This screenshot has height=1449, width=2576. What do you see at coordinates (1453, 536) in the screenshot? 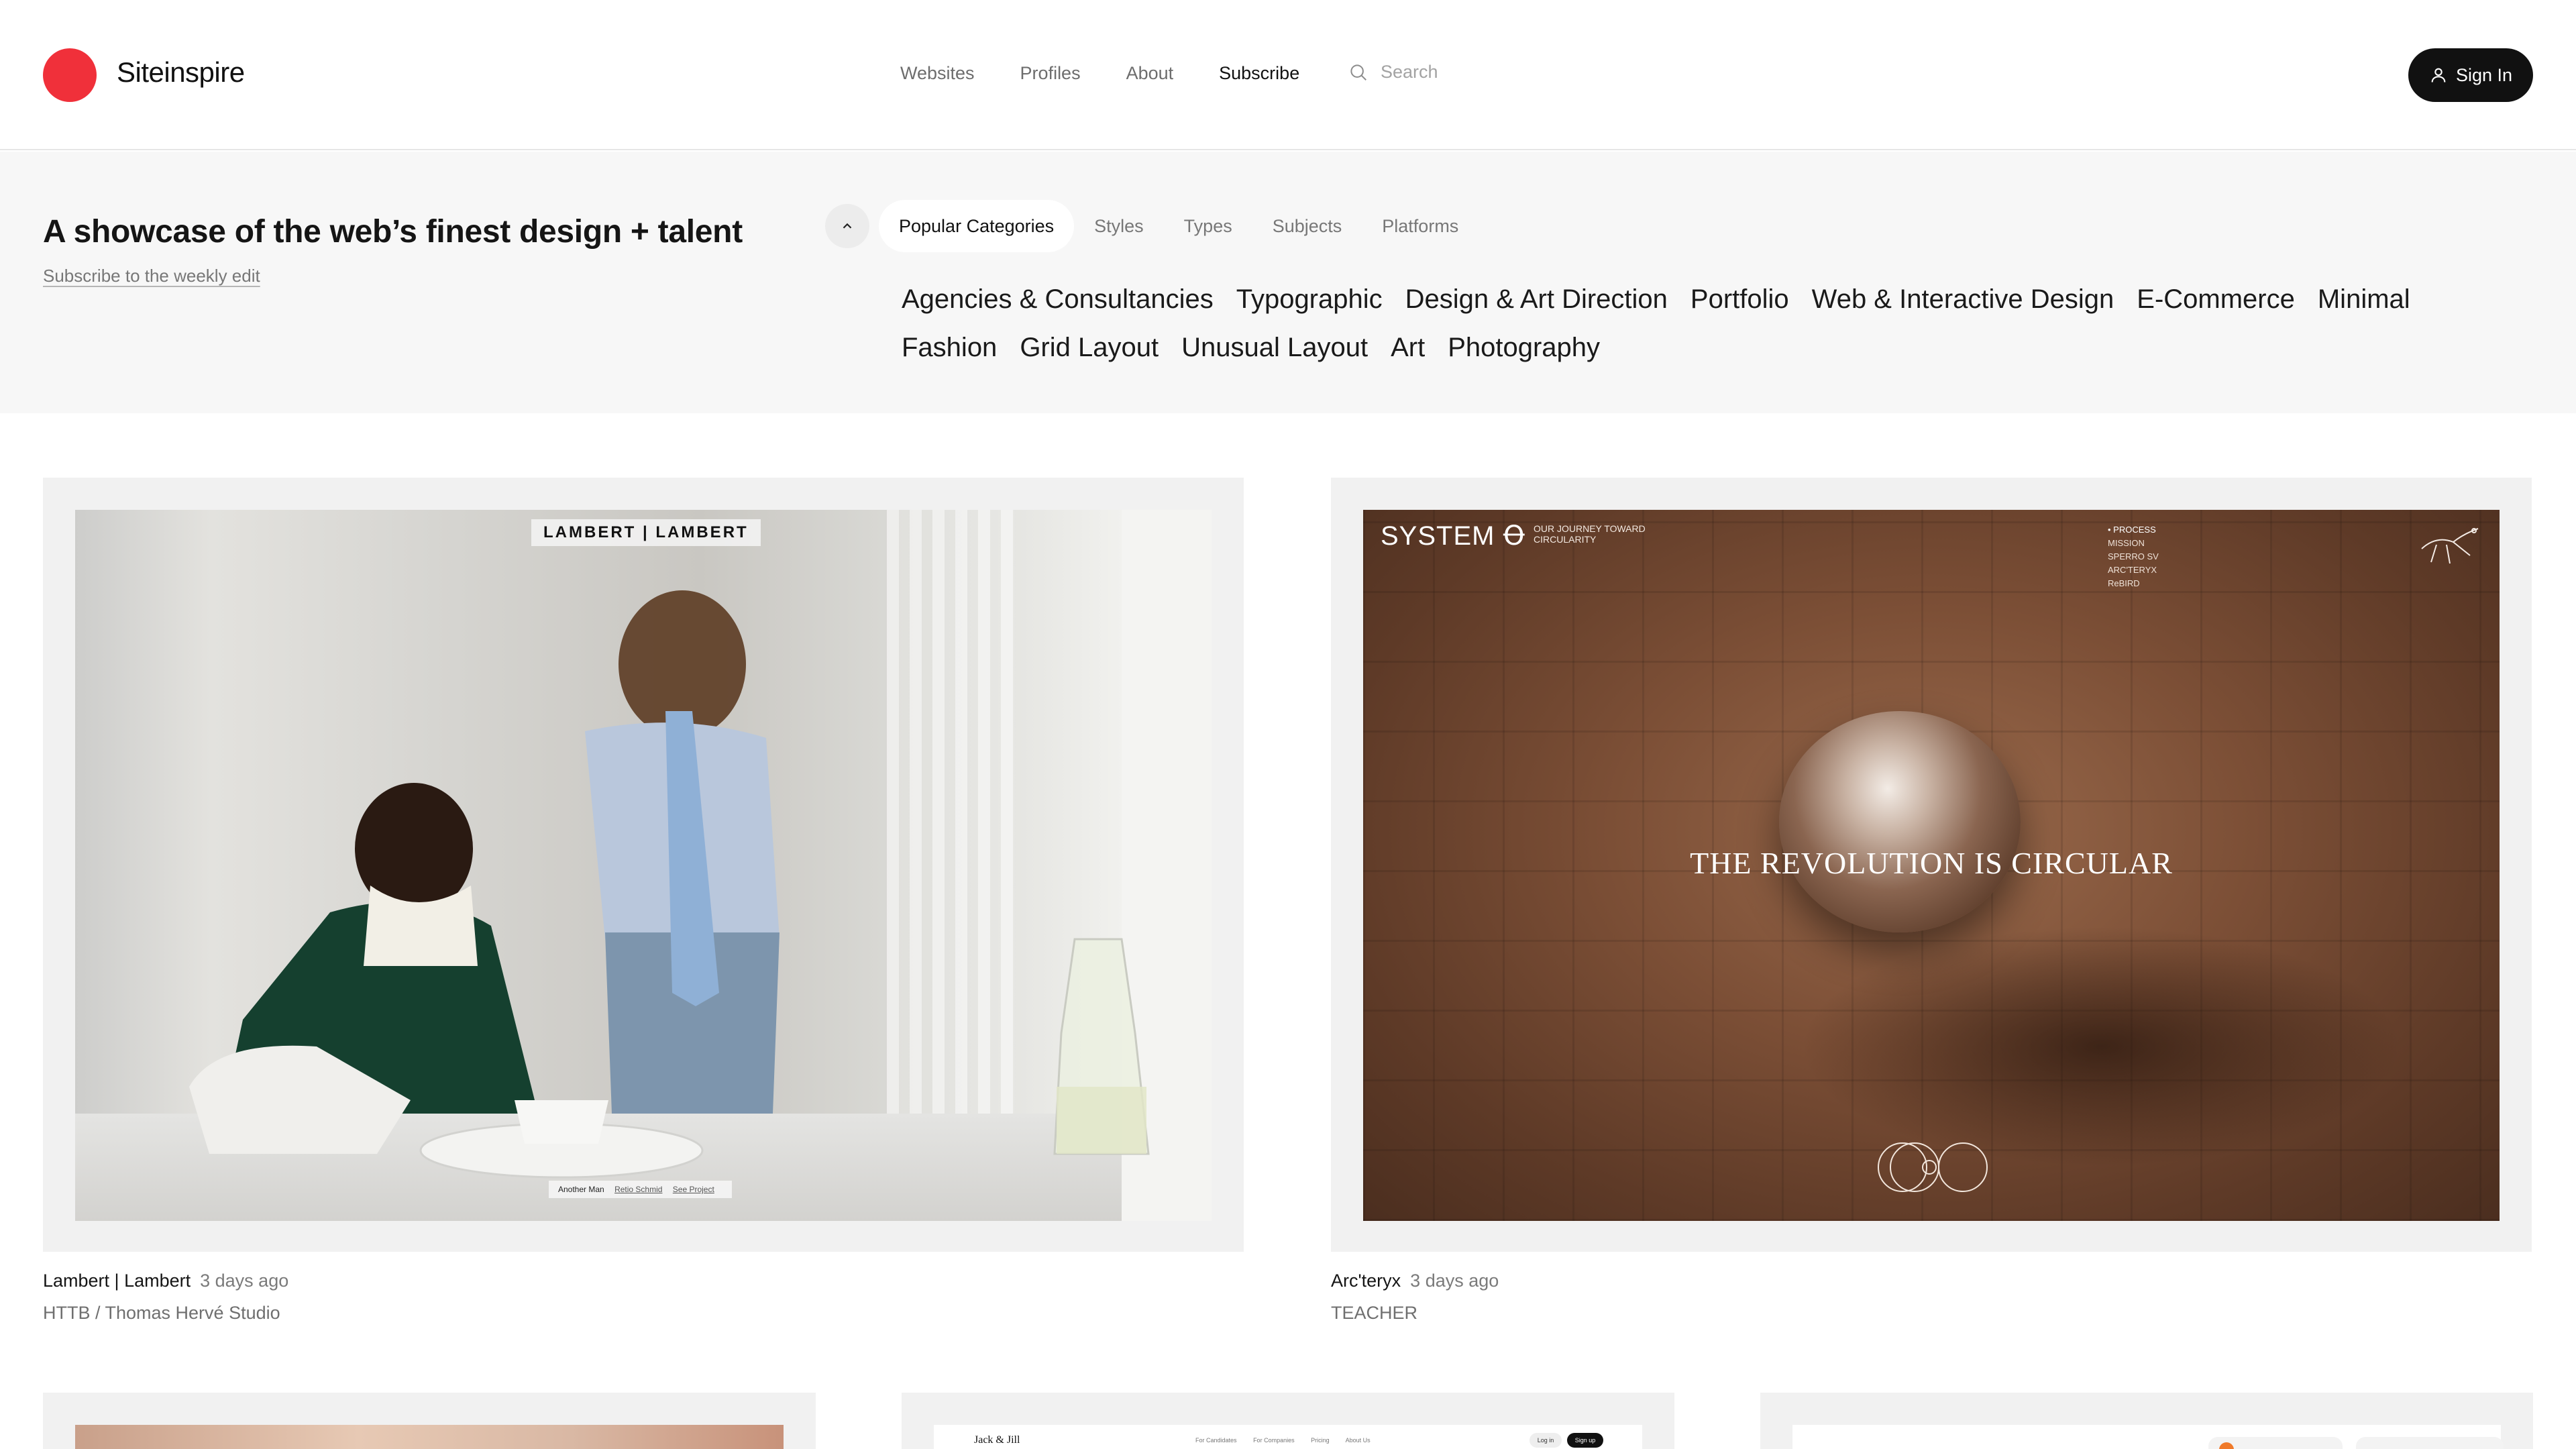
I see `screenshot-logo: SYSTEM Ꝋ` at bounding box center [1453, 536].